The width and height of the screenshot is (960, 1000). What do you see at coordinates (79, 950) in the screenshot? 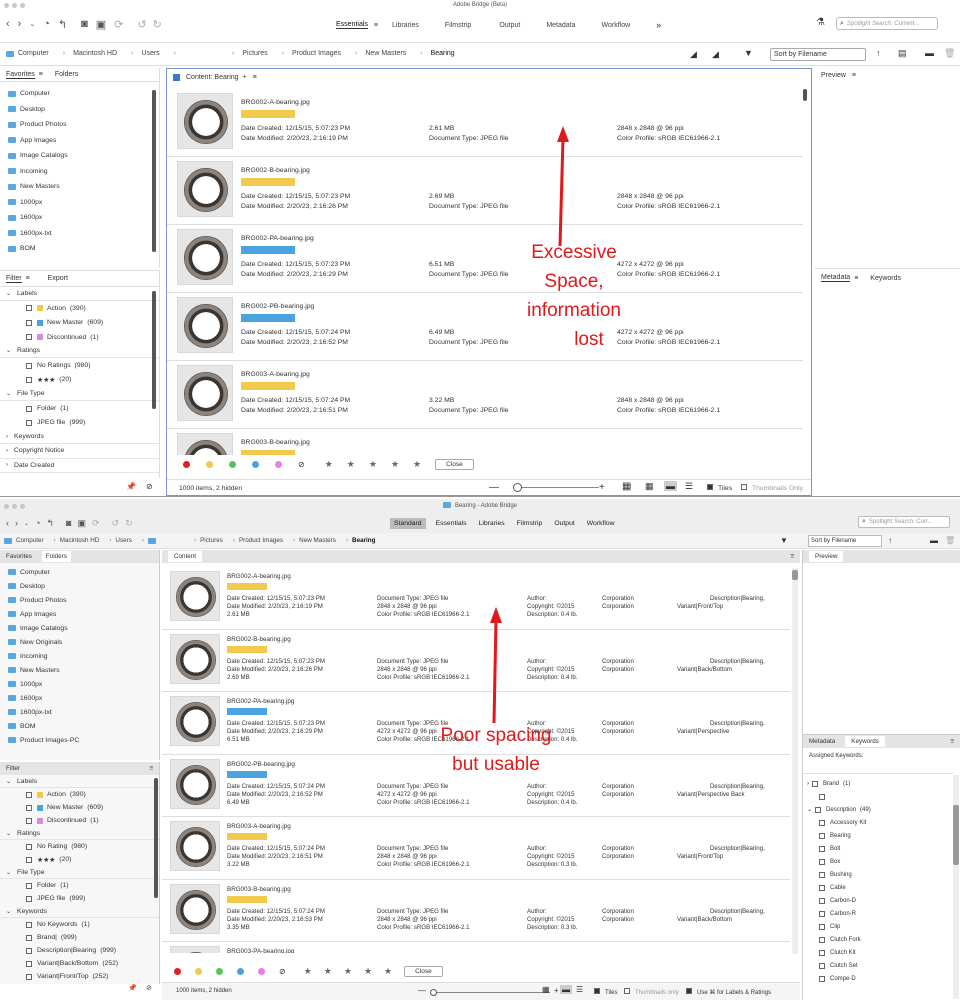
I see `filter-item: Description|Bearing (999)` at bounding box center [79, 950].